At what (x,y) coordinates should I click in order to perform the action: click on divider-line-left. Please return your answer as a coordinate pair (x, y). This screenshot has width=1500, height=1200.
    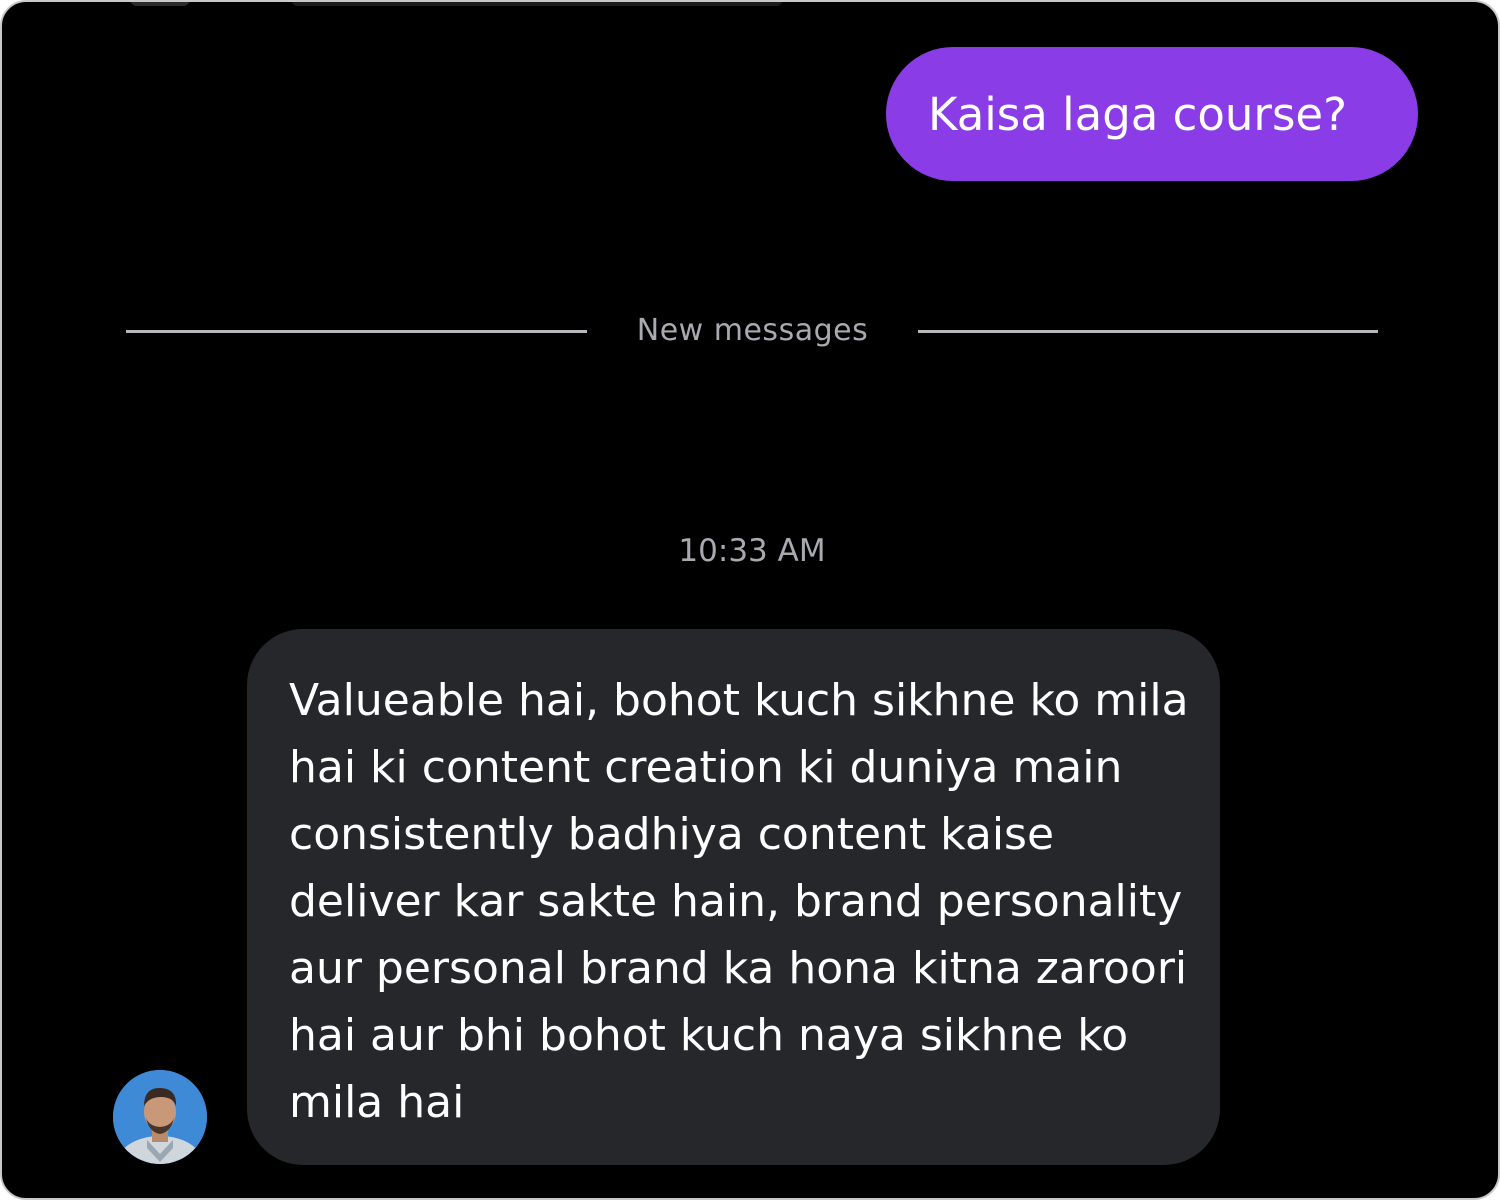
    Looking at the image, I should click on (356, 331).